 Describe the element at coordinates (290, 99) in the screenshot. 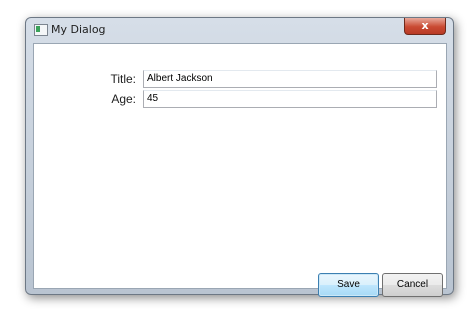

I see `age-input: 45` at that location.